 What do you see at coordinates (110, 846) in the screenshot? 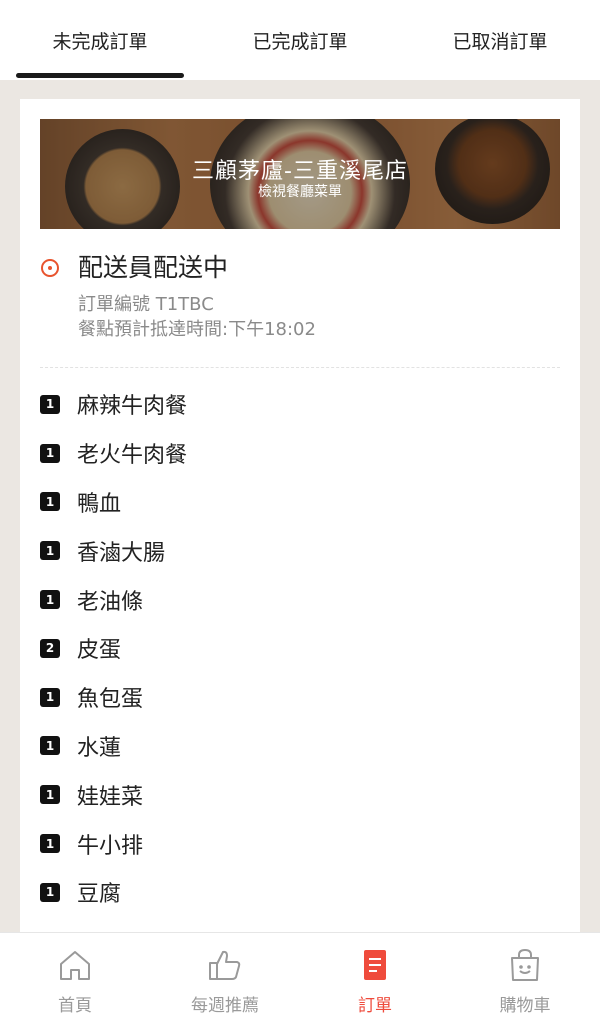
I see `item-name: 牛小排` at bounding box center [110, 846].